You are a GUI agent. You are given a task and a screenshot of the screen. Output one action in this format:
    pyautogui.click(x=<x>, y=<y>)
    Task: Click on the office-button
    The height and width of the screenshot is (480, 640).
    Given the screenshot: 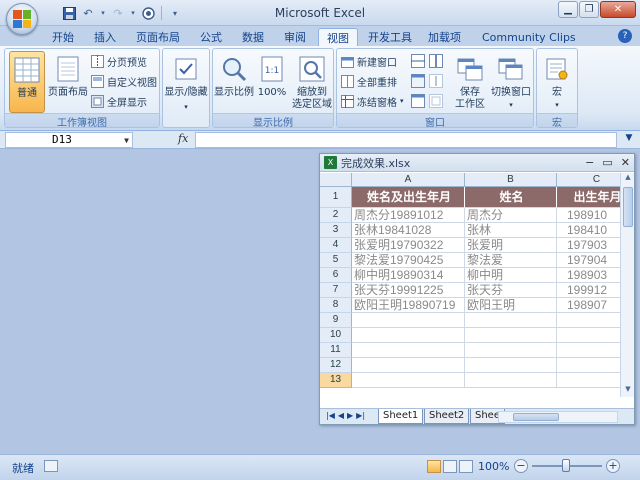 What is the action you would take?
    pyautogui.click(x=22, y=19)
    